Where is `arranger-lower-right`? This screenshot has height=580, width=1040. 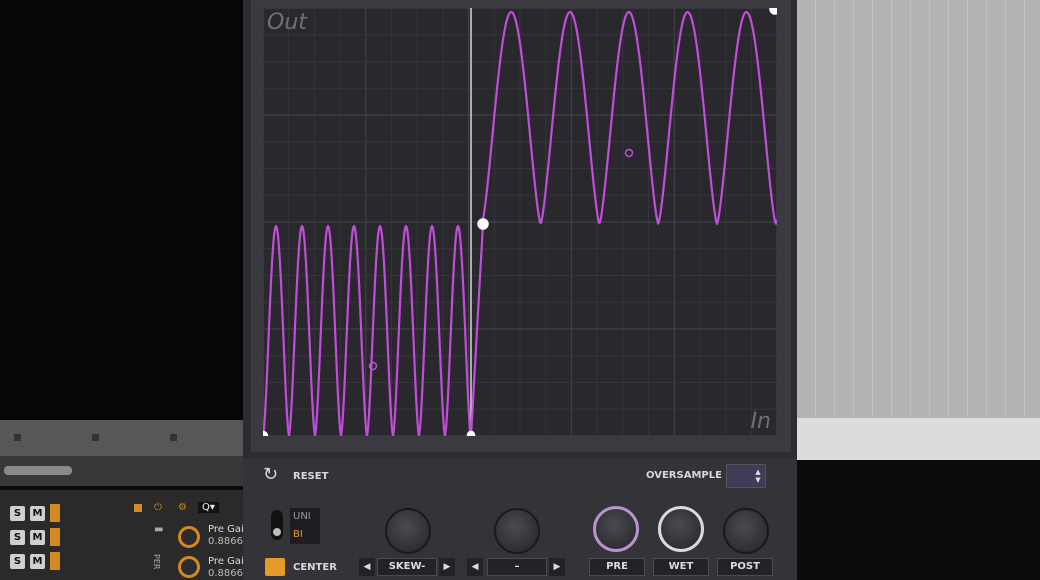 arranger-lower-right is located at coordinates (918, 520).